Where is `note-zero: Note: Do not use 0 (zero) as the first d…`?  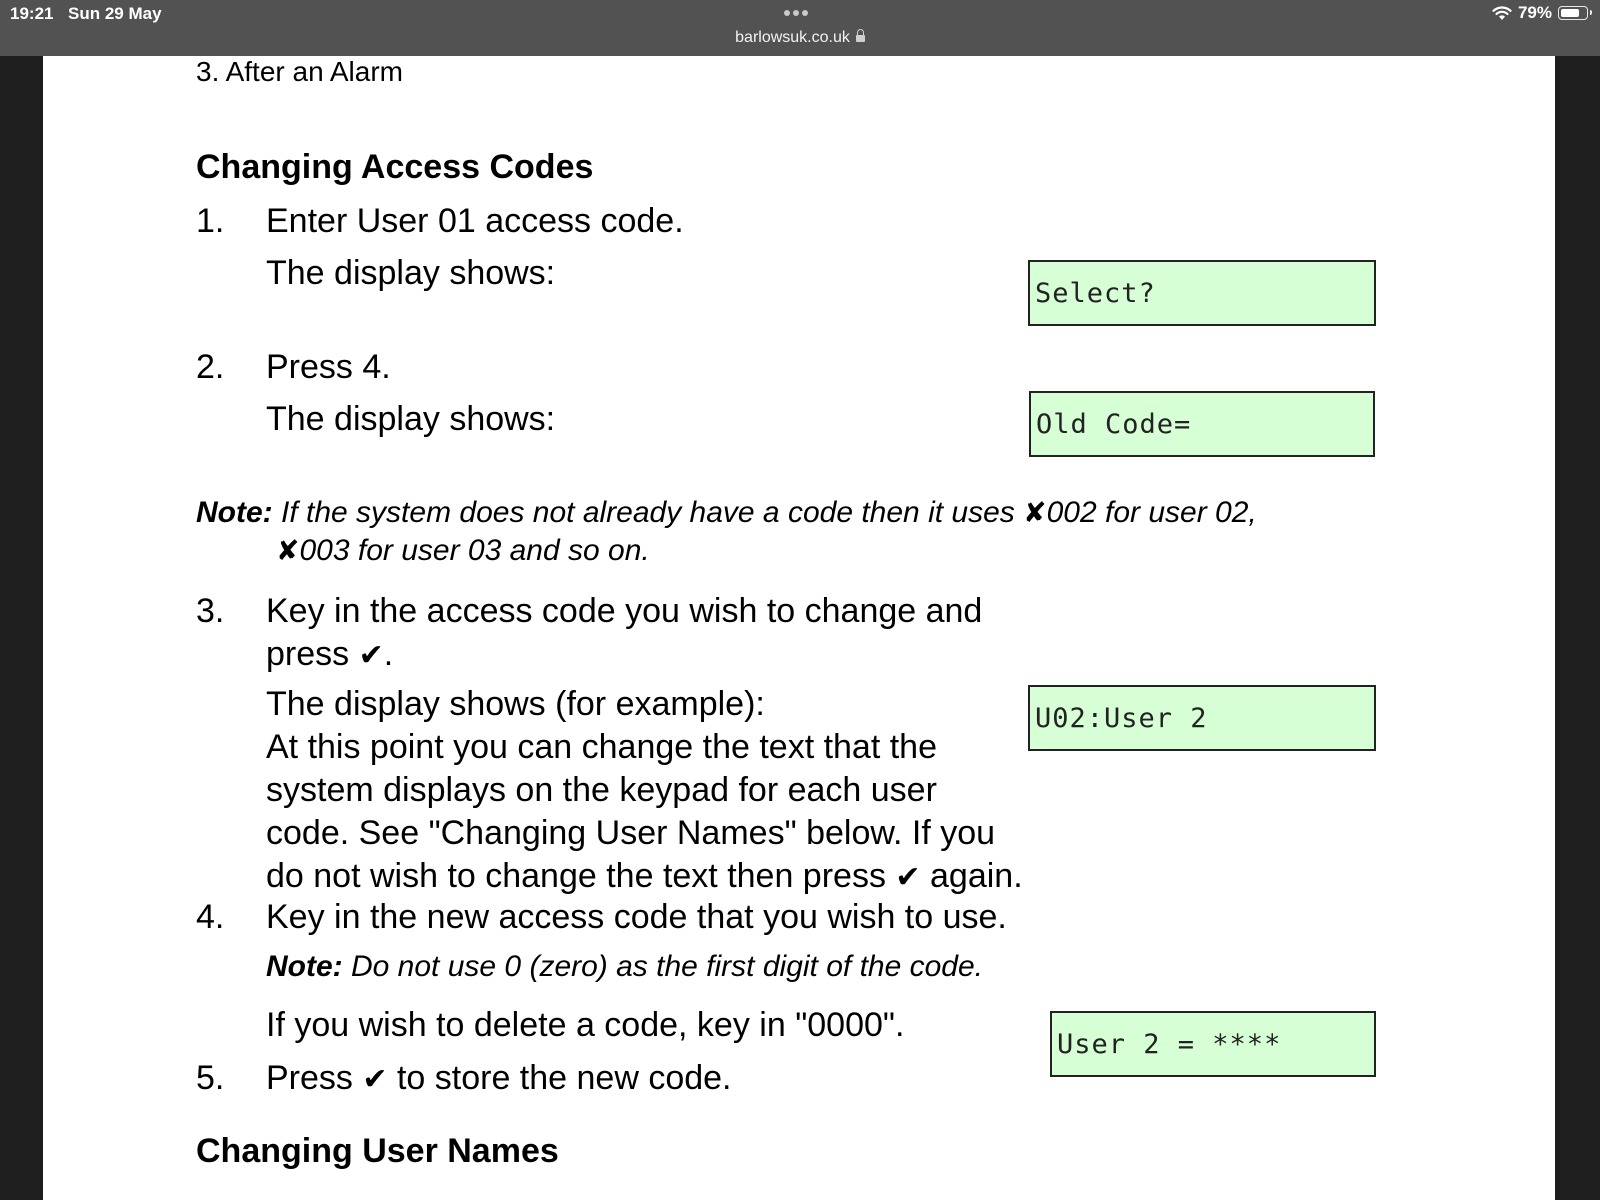 note-zero: Note: Do not use 0 (zero) as the first d… is located at coordinates (624, 967).